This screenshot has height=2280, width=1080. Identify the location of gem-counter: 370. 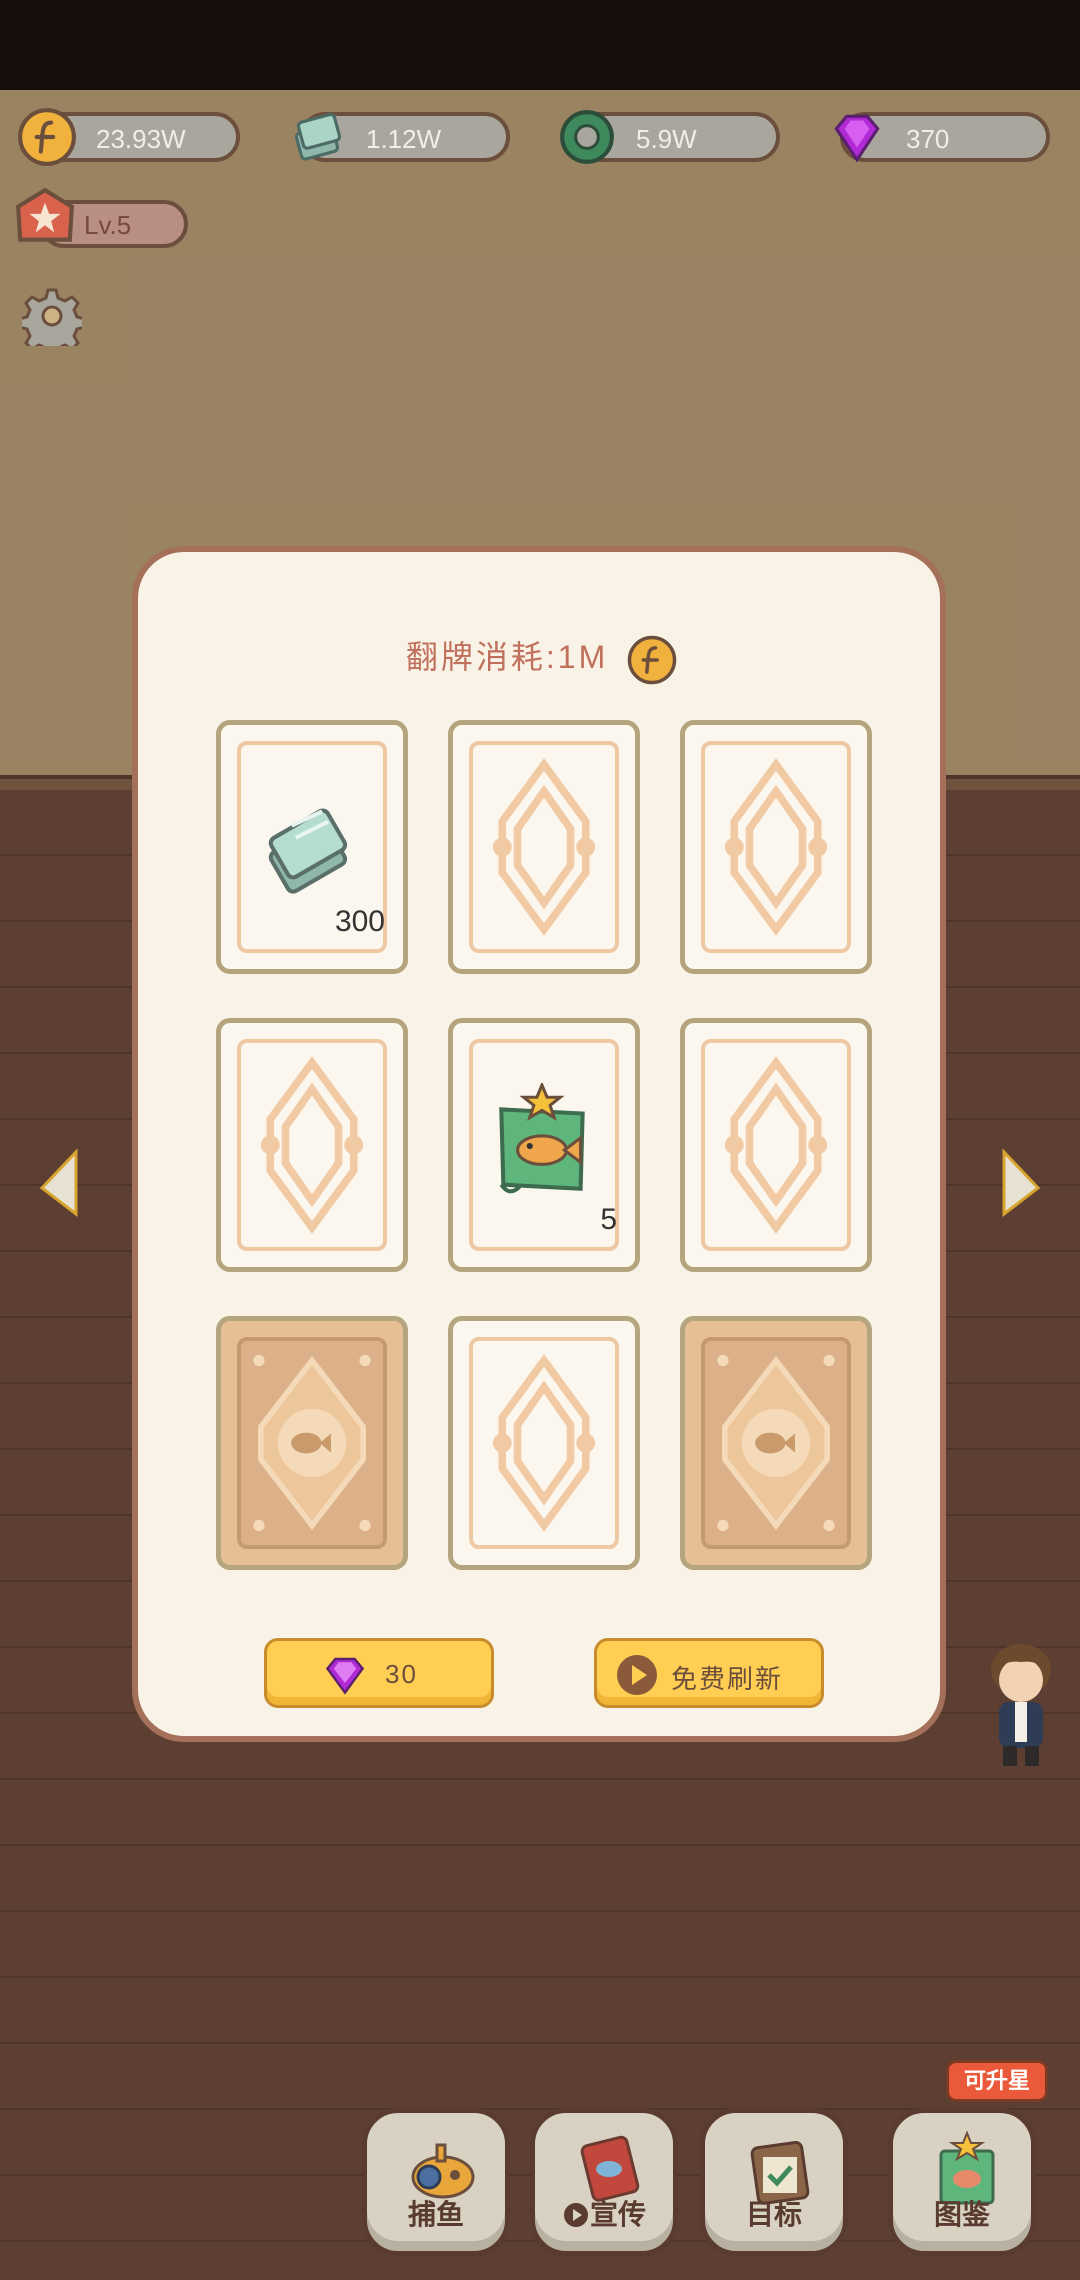
(942, 137).